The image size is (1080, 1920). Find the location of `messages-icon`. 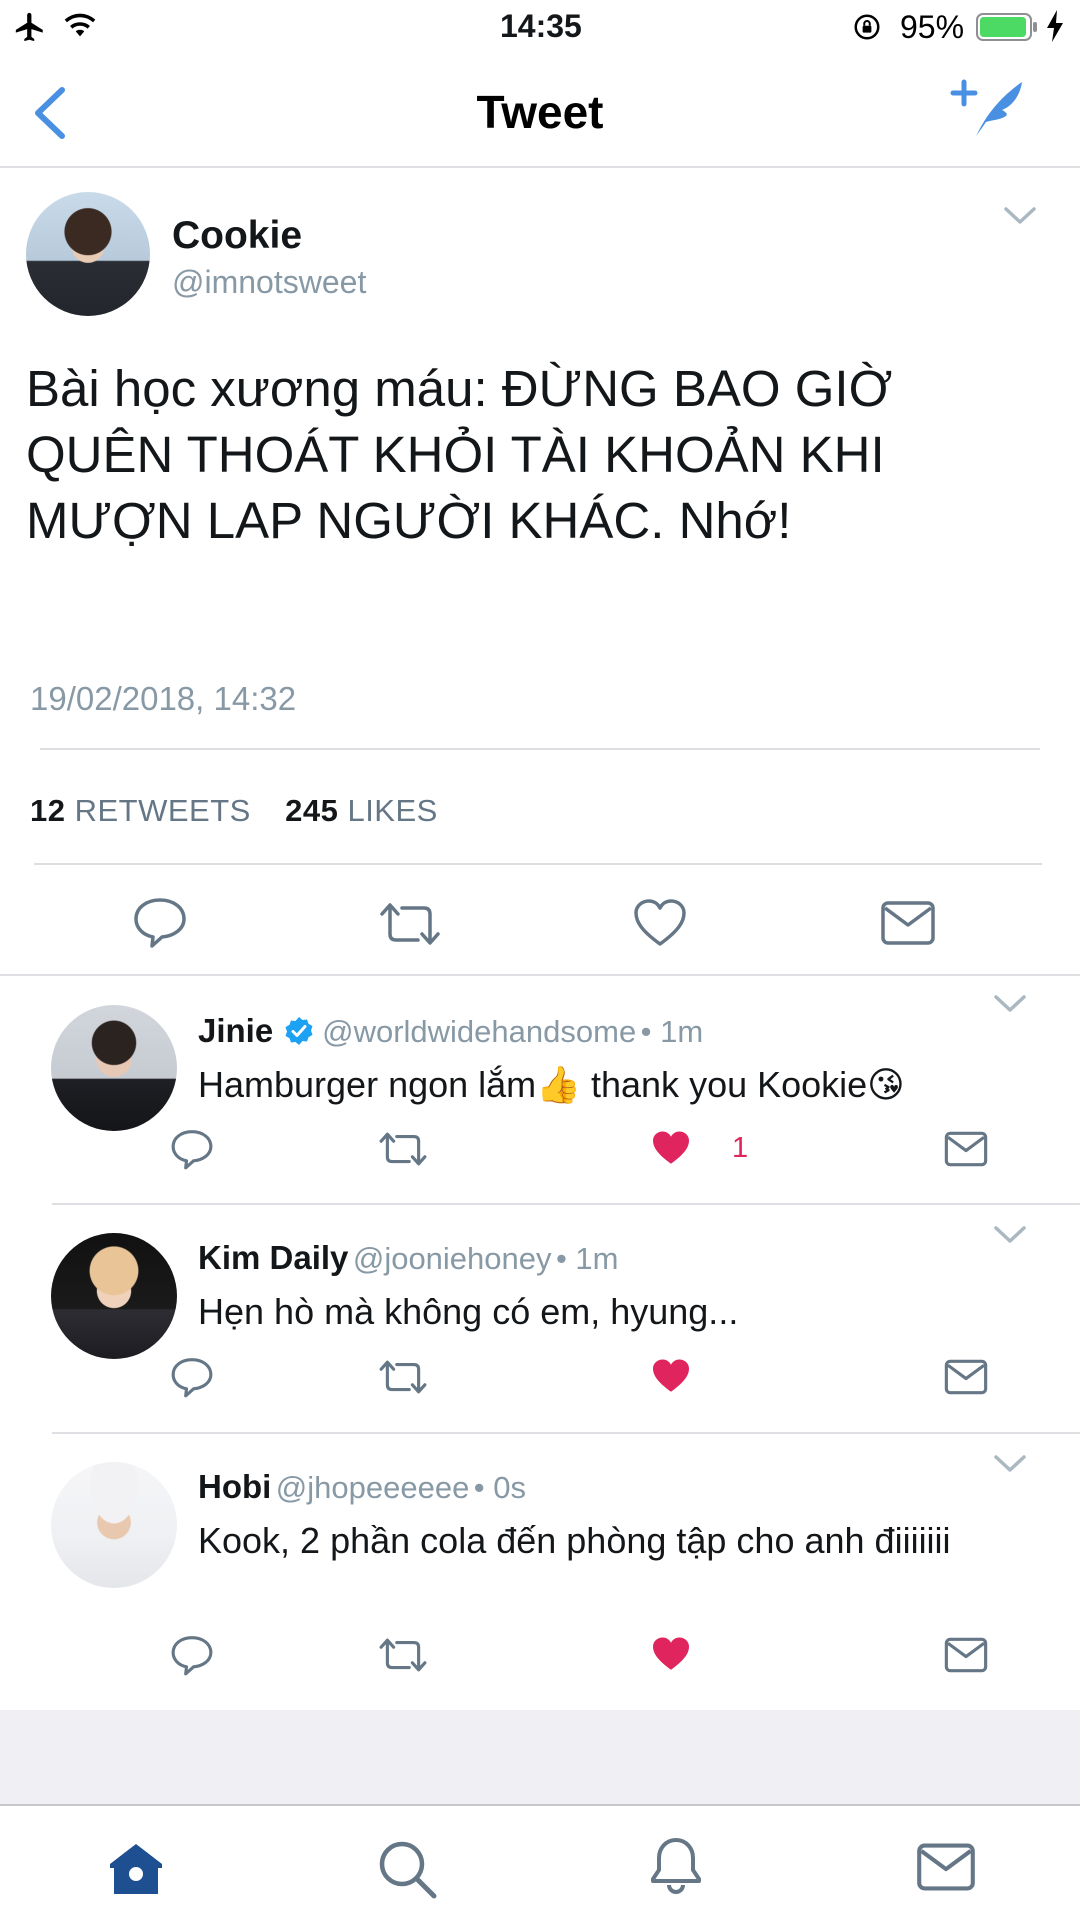

messages-icon is located at coordinates (946, 1867).